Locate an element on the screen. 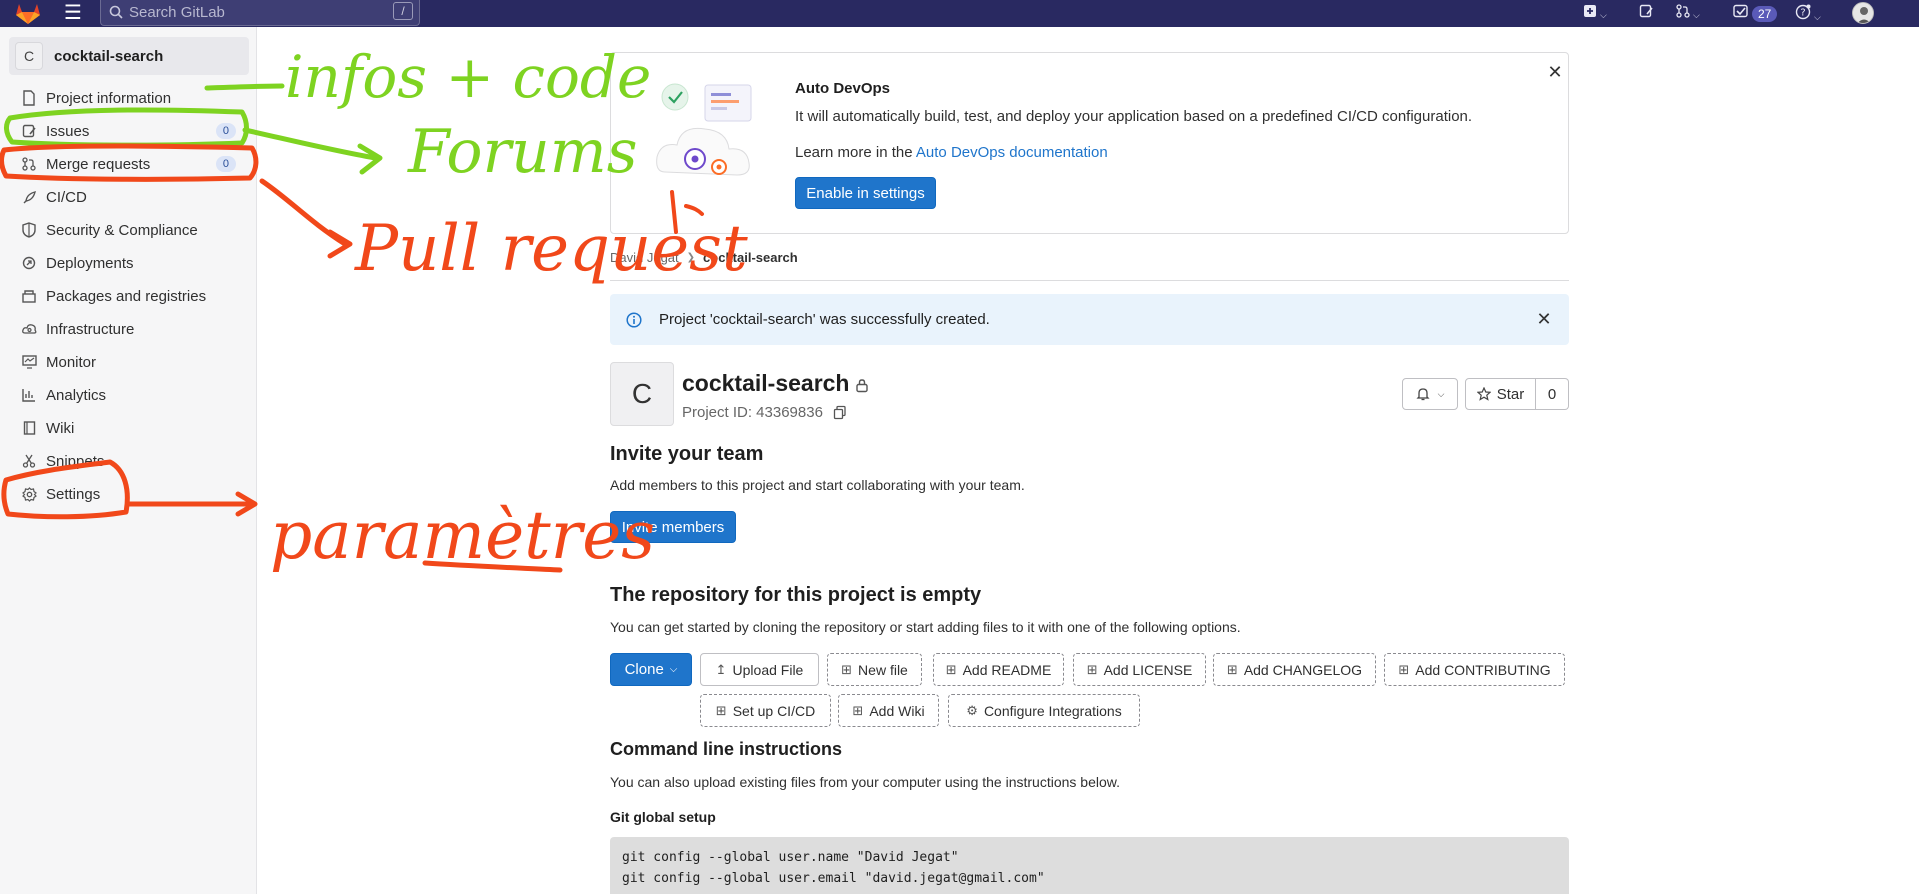 The height and width of the screenshot is (894, 1919). configure-integrations-label: Configure Integrations is located at coordinates (1052, 710).